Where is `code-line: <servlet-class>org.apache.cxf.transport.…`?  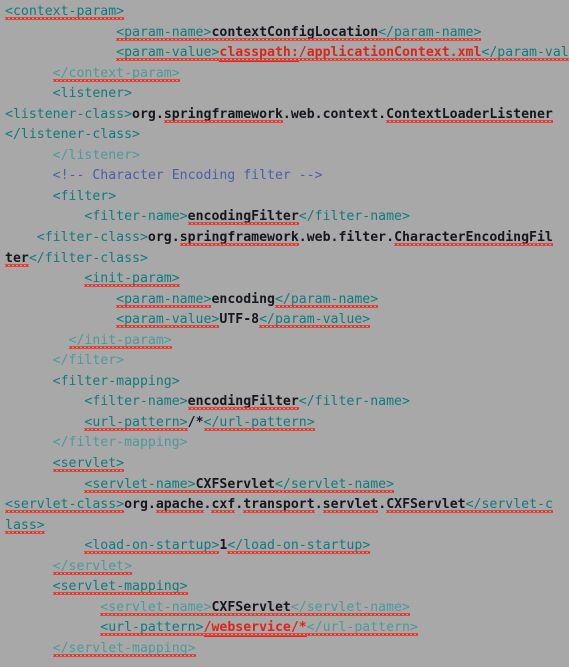
code-line: <servlet-class>org.apache.cxf.transport.… is located at coordinates (284, 505).